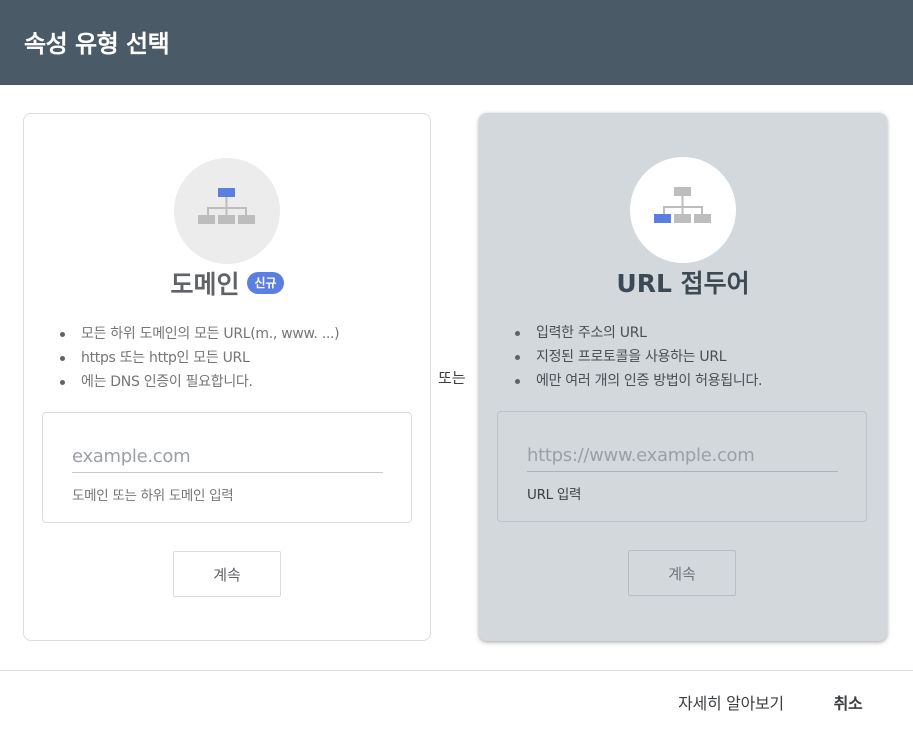  I want to click on domain-title-text: 도메인, so click(205, 284).